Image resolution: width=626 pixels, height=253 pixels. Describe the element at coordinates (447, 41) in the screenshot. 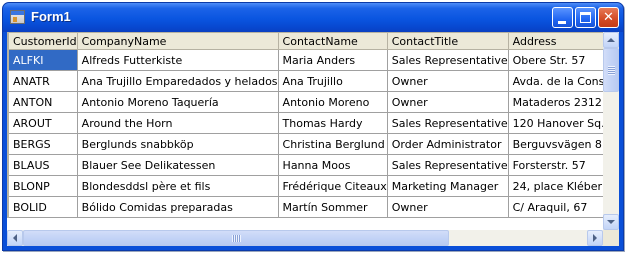

I see `column-header-contacttitle: ContactTitle` at that location.